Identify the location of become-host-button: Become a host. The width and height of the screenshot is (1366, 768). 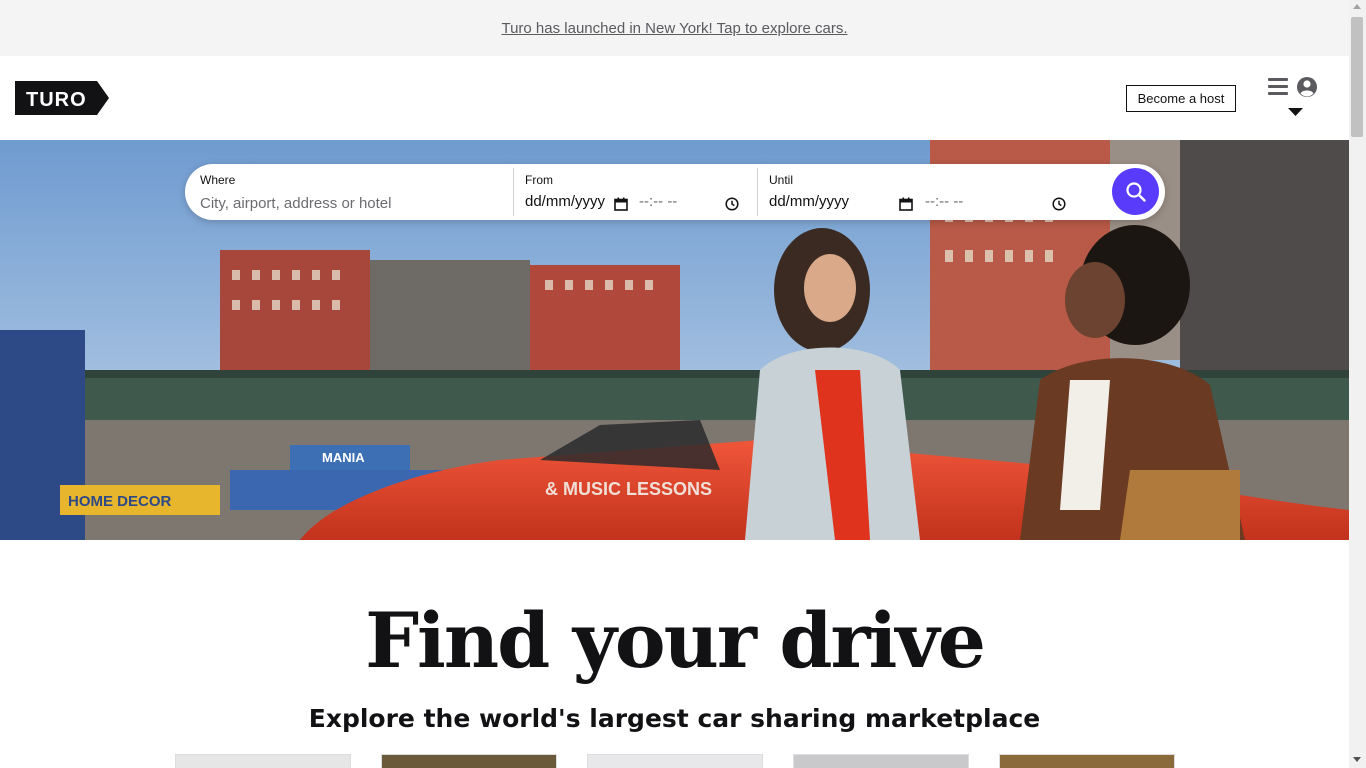
(1181, 98).